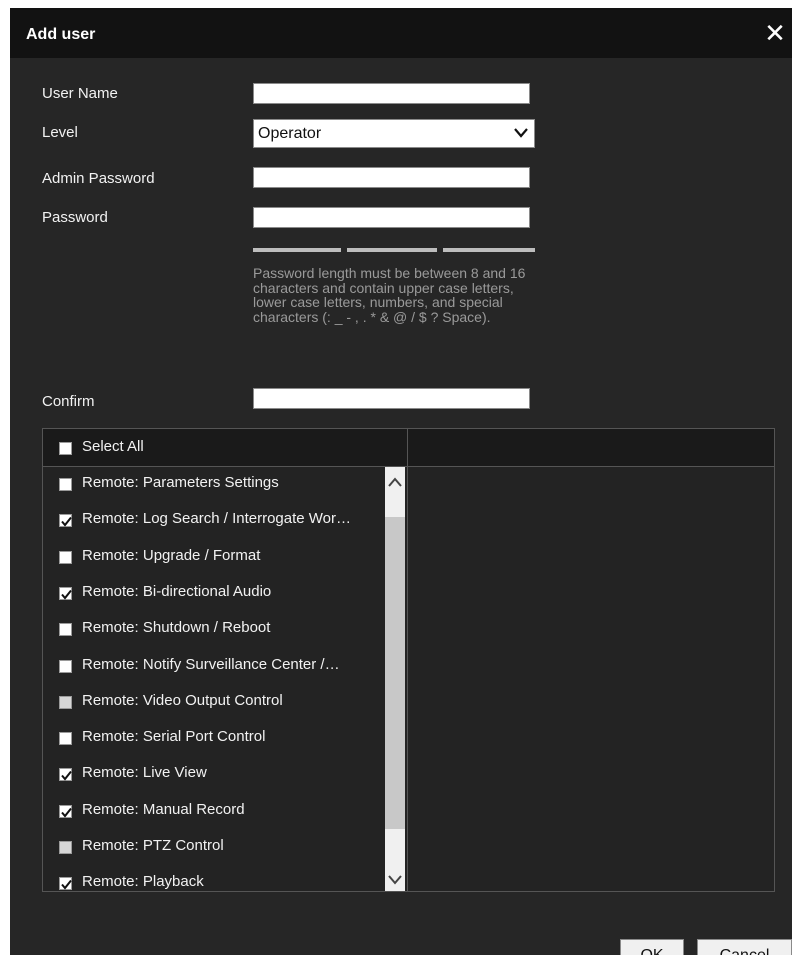 This screenshot has height=955, width=792. What do you see at coordinates (182, 700) in the screenshot?
I see `permission-label: Remote: Video Output Control` at bounding box center [182, 700].